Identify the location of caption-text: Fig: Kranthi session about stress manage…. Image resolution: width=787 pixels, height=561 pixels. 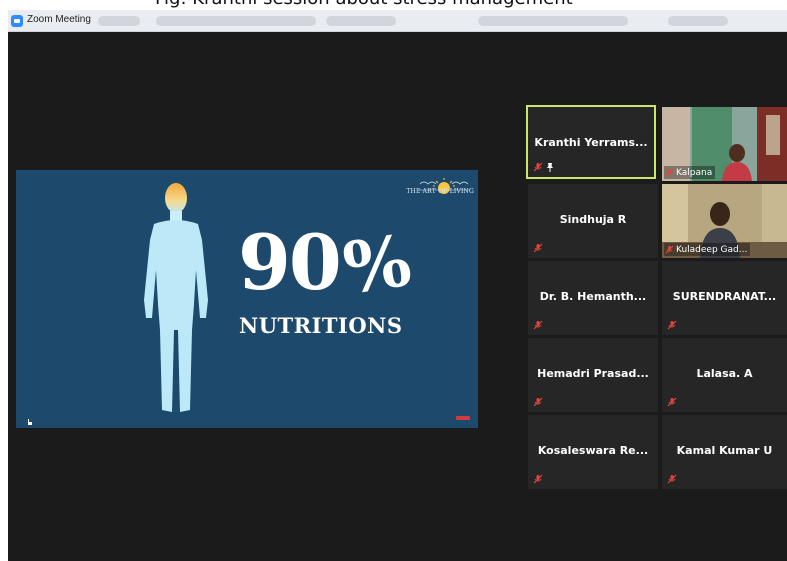
(364, 4).